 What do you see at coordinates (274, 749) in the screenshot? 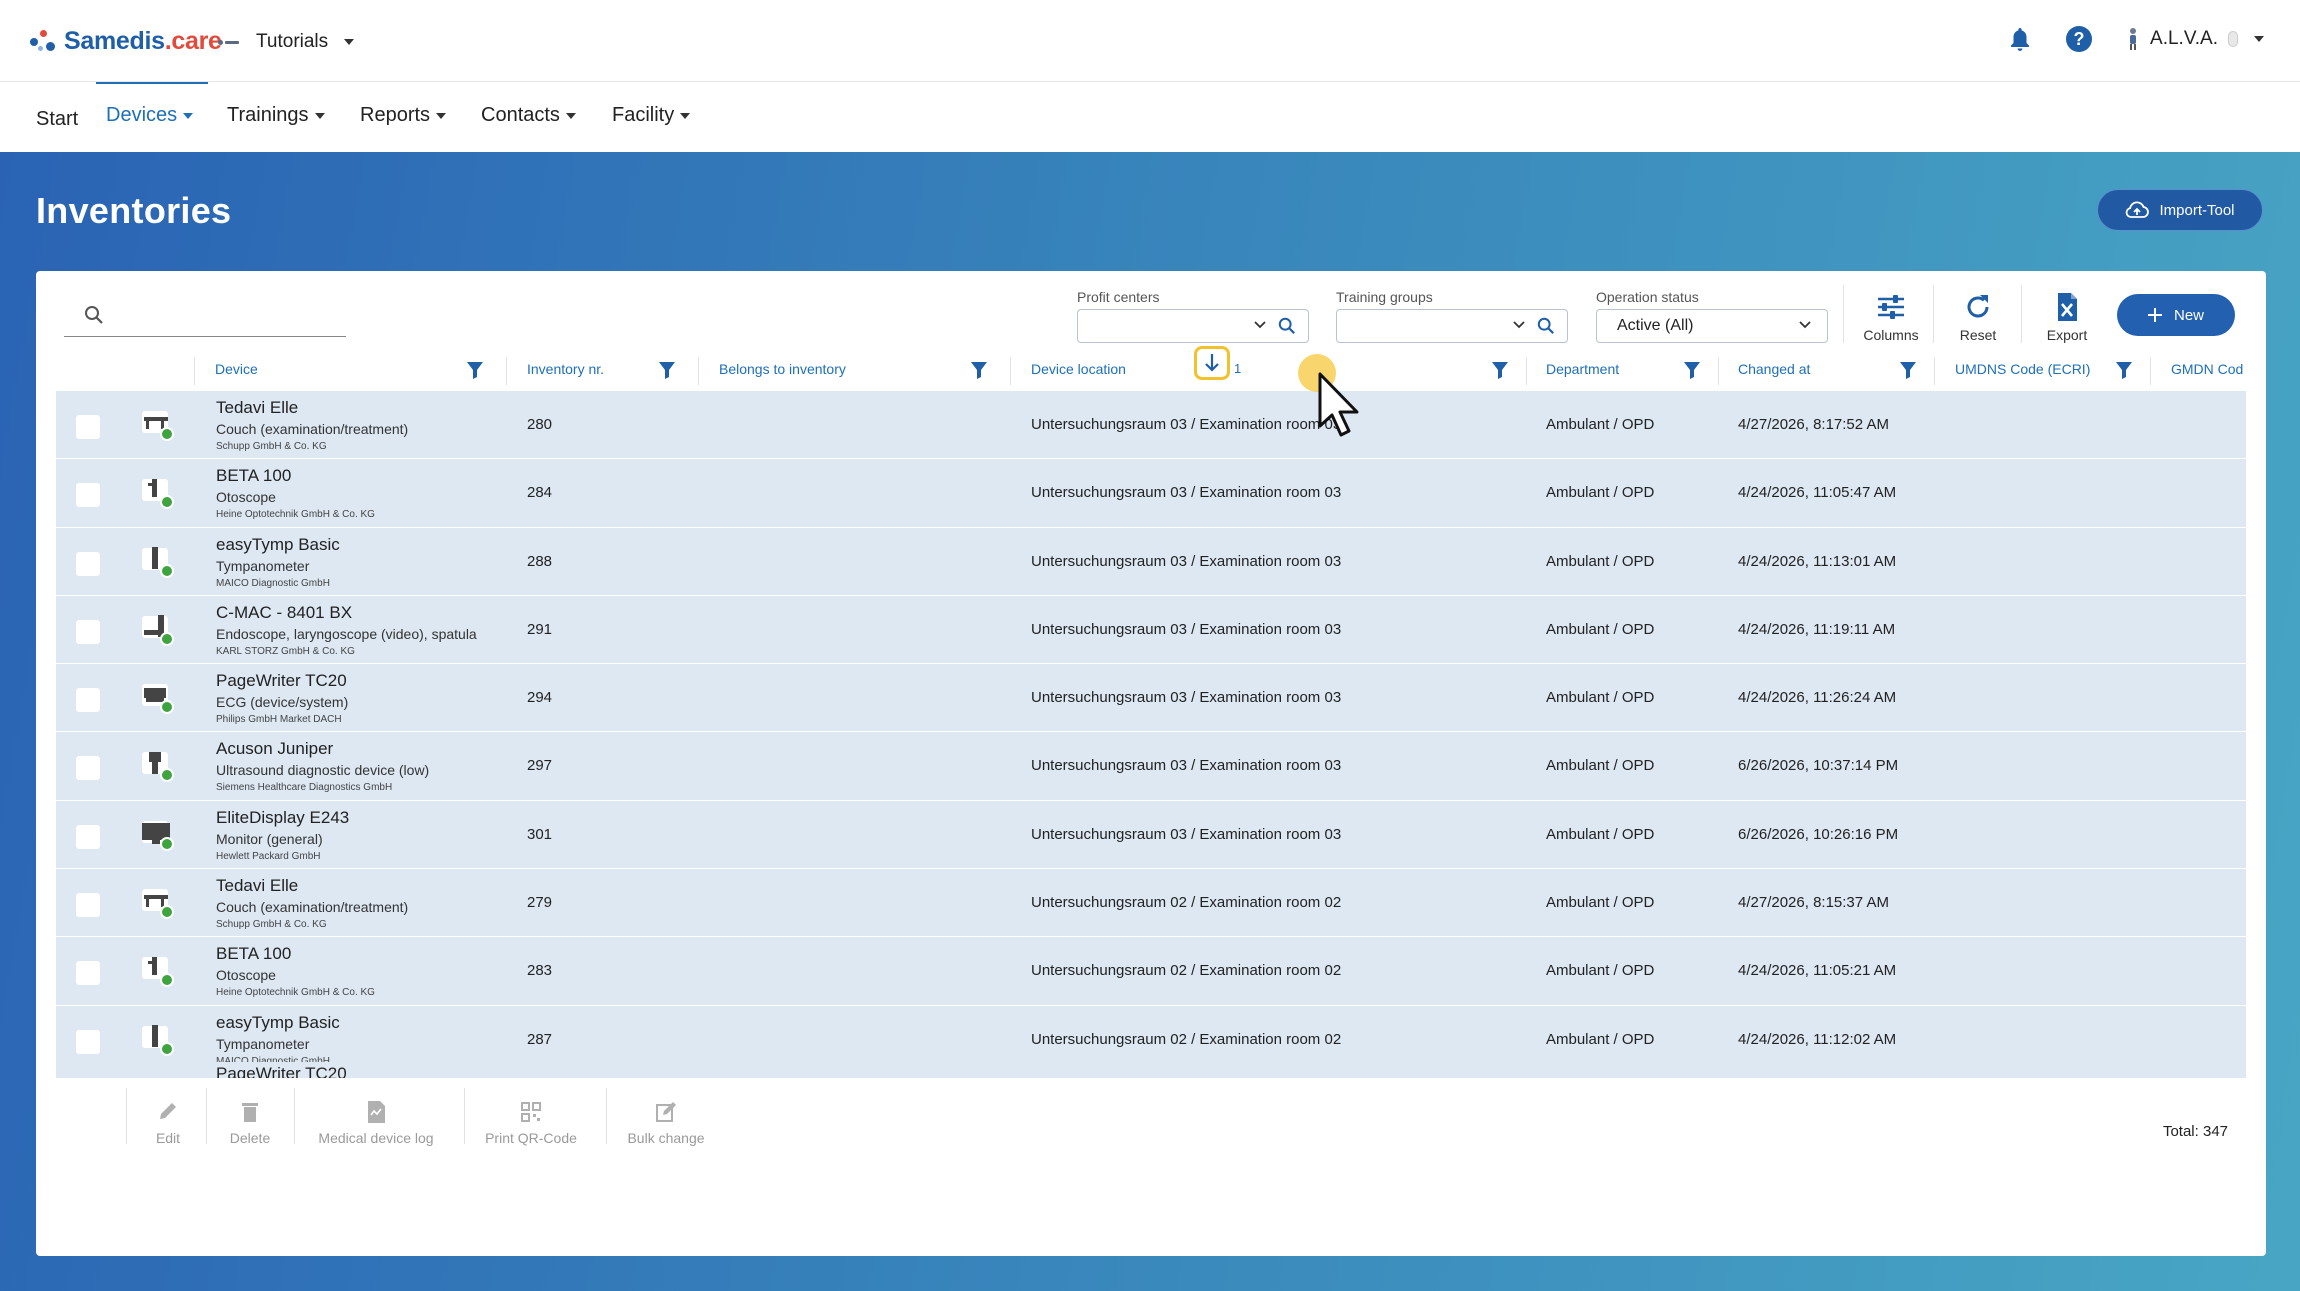
I see `device-name: Acuson Juniper` at bounding box center [274, 749].